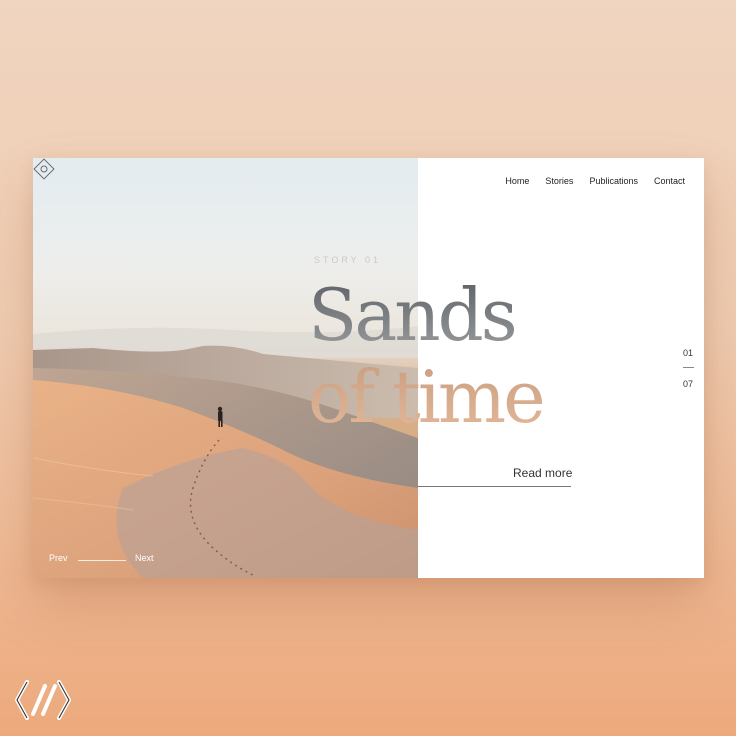 The width and height of the screenshot is (736, 736). What do you see at coordinates (144, 558) in the screenshot?
I see `next-button: Next` at bounding box center [144, 558].